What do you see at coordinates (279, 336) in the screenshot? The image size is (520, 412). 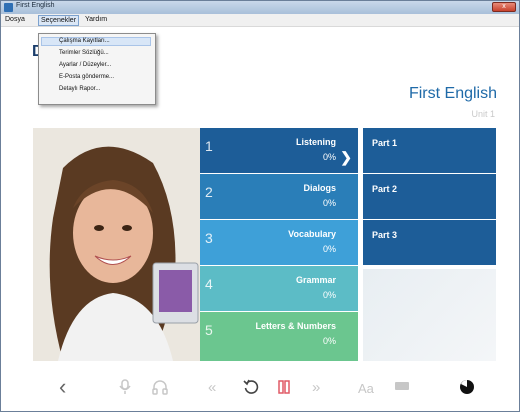 I see `module-letters-numbers: 5 Letters & Numbers 0%` at bounding box center [279, 336].